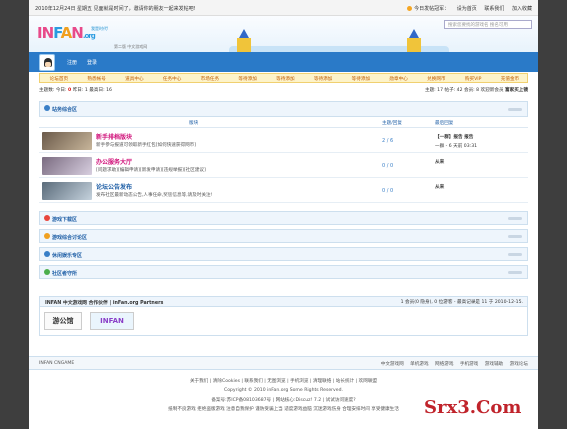 The image size is (567, 429). Describe the element at coordinates (473, 407) in the screenshot. I see `watermark: Srx3.Com` at that location.